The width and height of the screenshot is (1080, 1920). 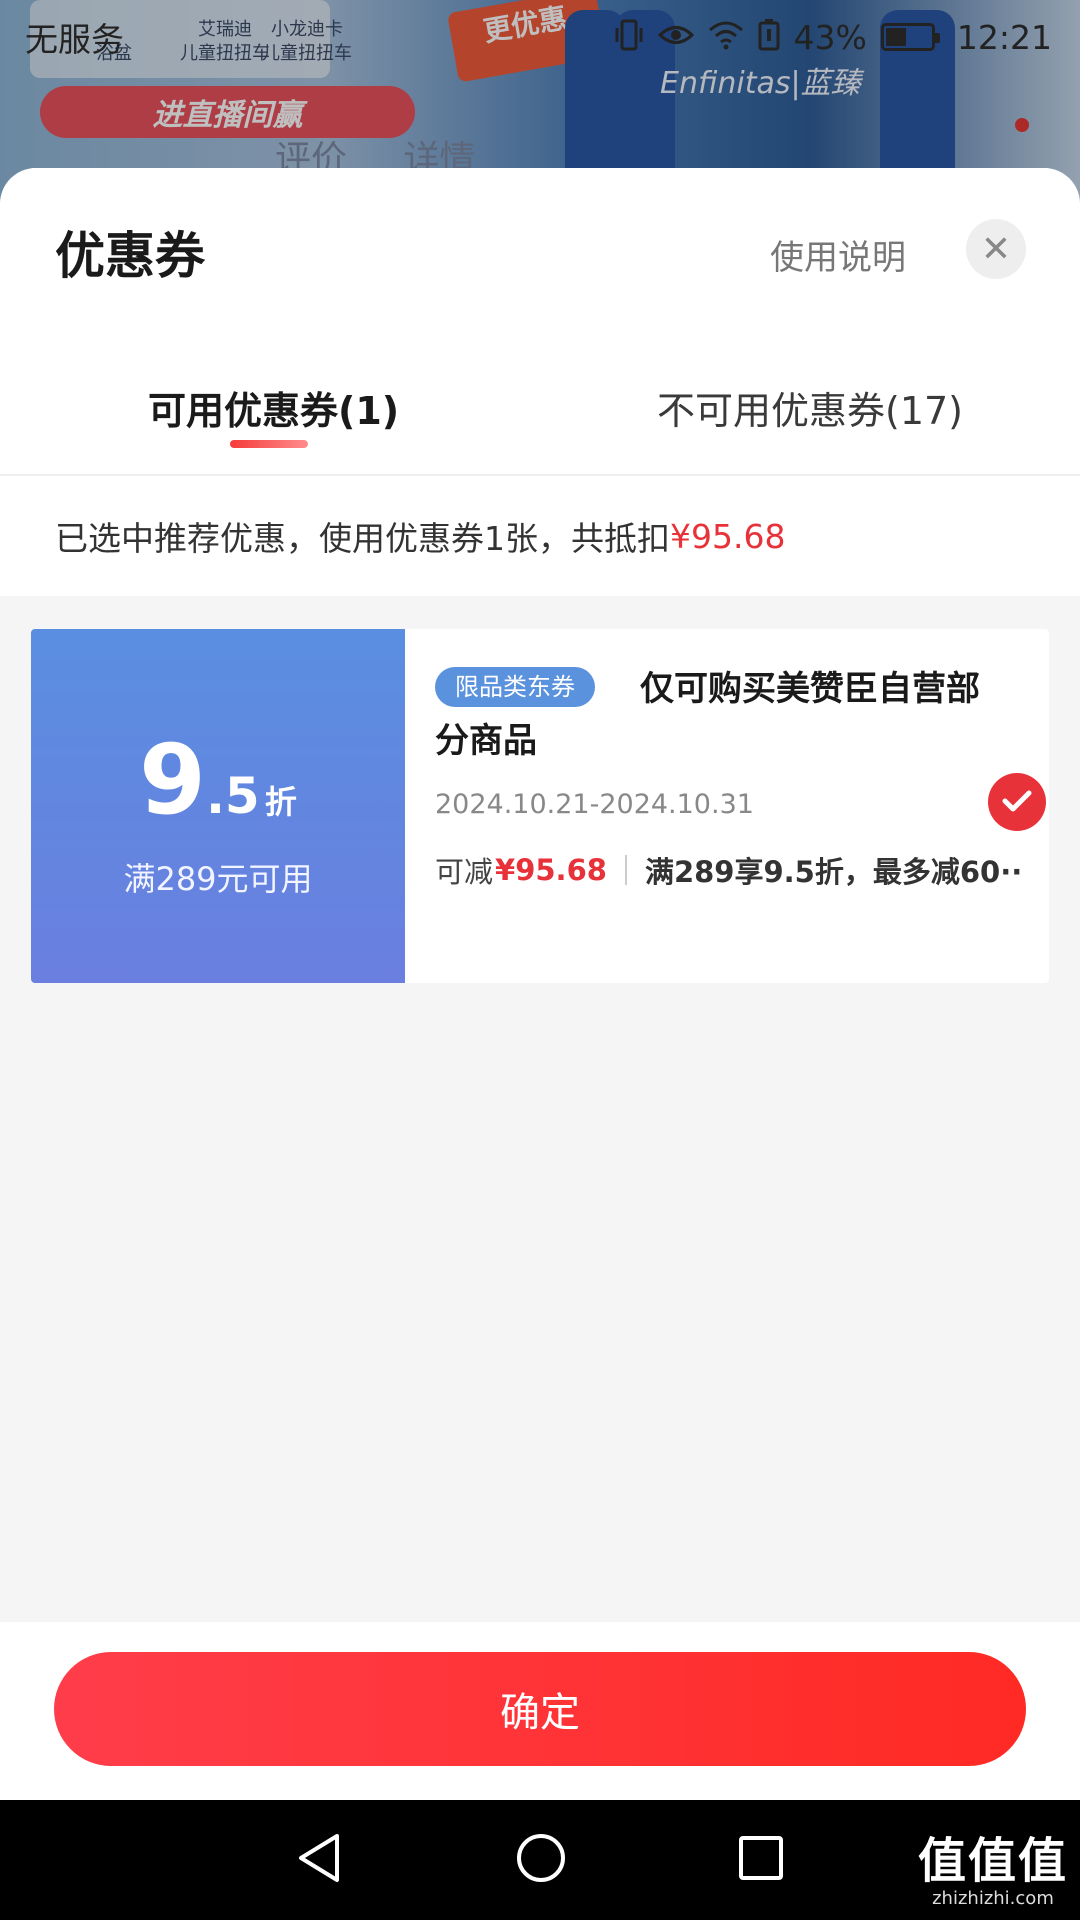 I want to click on status-icons: 43% 12:21, so click(x=833, y=37).